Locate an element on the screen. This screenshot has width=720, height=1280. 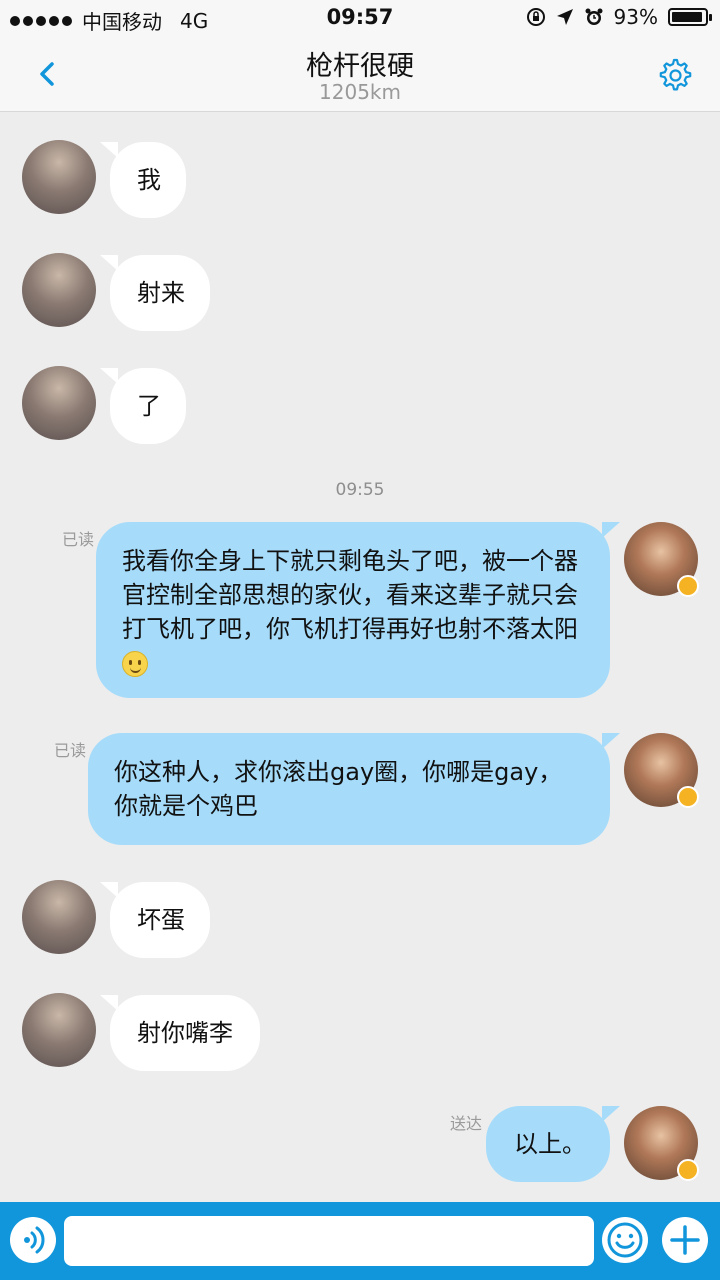
incoming-message: 坏蛋 is located at coordinates (155, 920).